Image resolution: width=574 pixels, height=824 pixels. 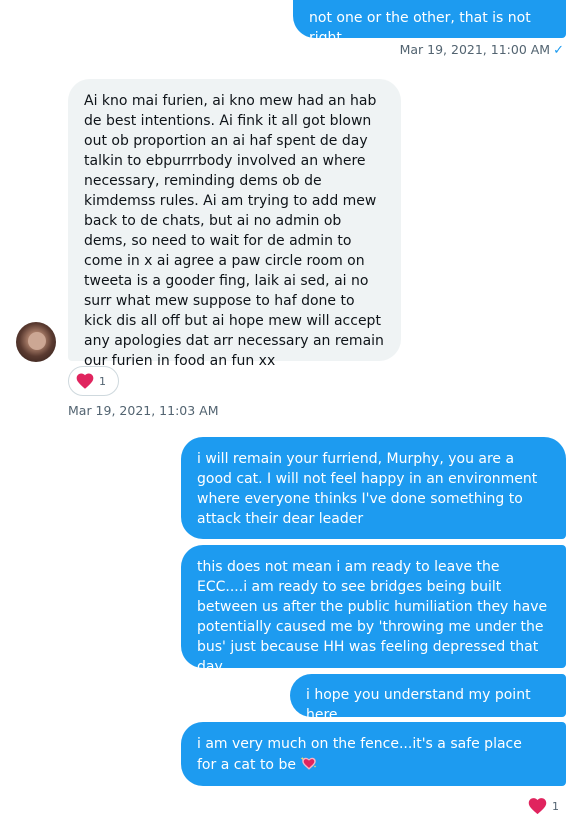 What do you see at coordinates (309, 763) in the screenshot?
I see `sparkling-heart-icon` at bounding box center [309, 763].